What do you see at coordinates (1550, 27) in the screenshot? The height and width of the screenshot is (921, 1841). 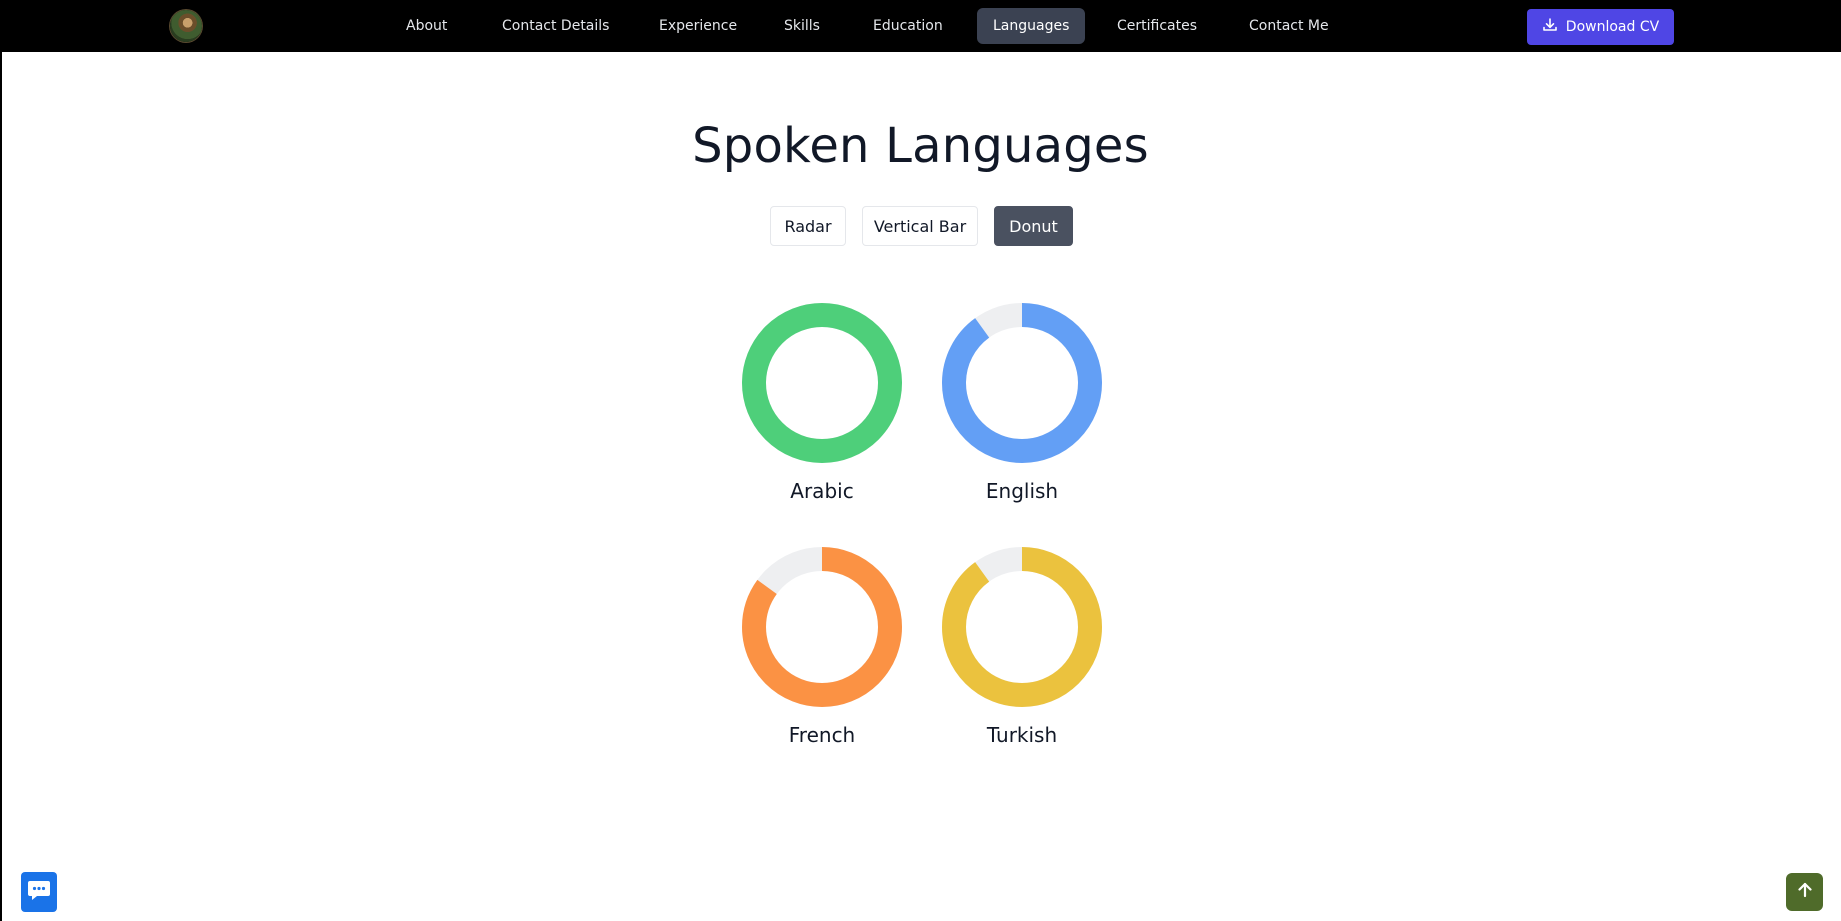 I see `download-icon` at bounding box center [1550, 27].